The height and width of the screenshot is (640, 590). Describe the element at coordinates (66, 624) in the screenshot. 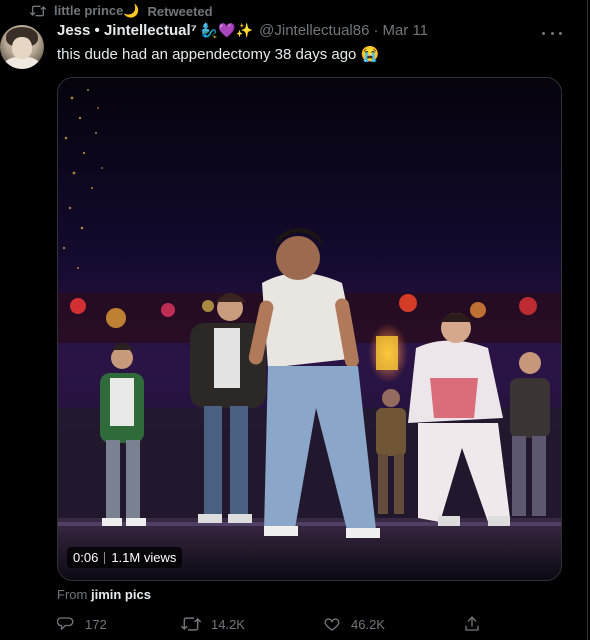

I see `reply-icon` at that location.